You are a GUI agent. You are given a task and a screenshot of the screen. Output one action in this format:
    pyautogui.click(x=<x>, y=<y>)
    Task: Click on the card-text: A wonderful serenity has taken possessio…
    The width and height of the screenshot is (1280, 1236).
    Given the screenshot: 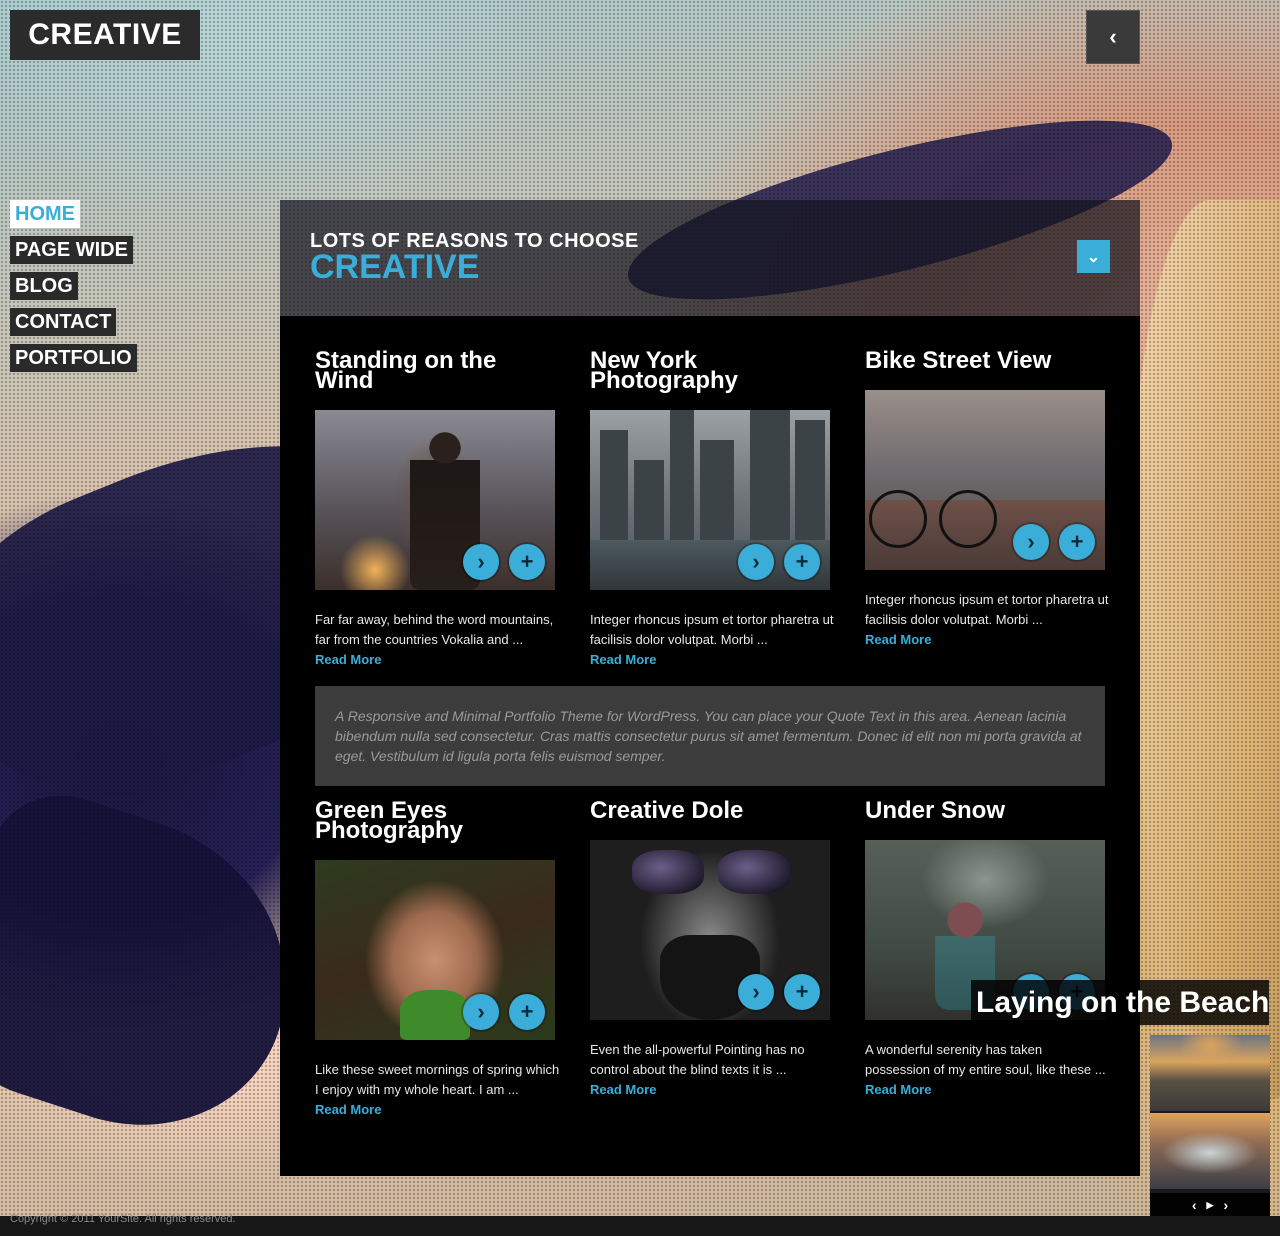 What is the action you would take?
    pyautogui.click(x=985, y=1059)
    